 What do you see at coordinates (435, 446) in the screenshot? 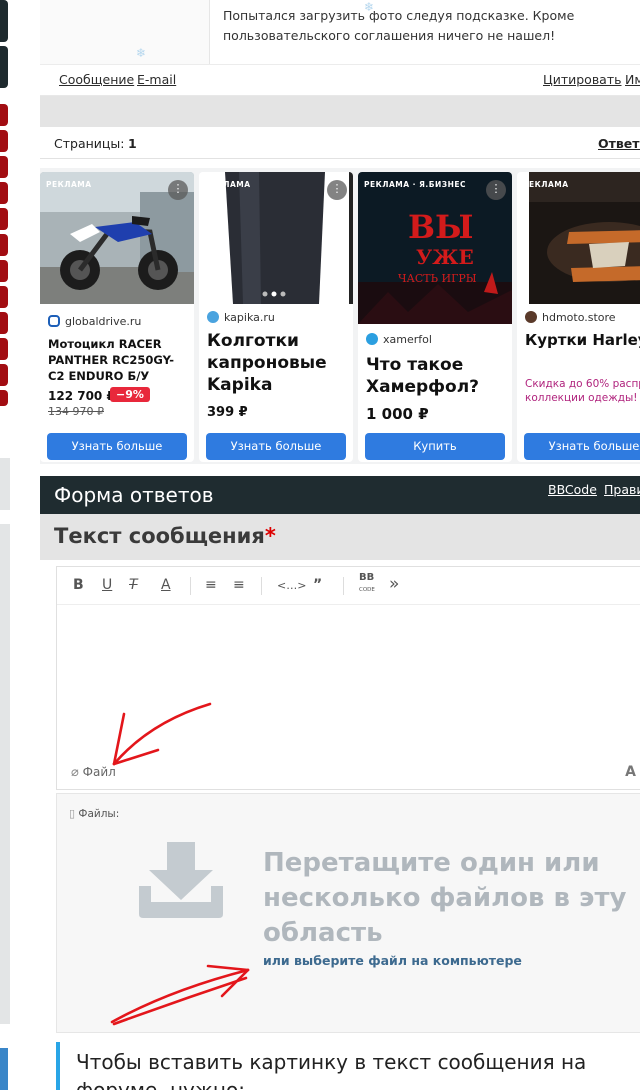
I see `buy-button: Купить` at bounding box center [435, 446].